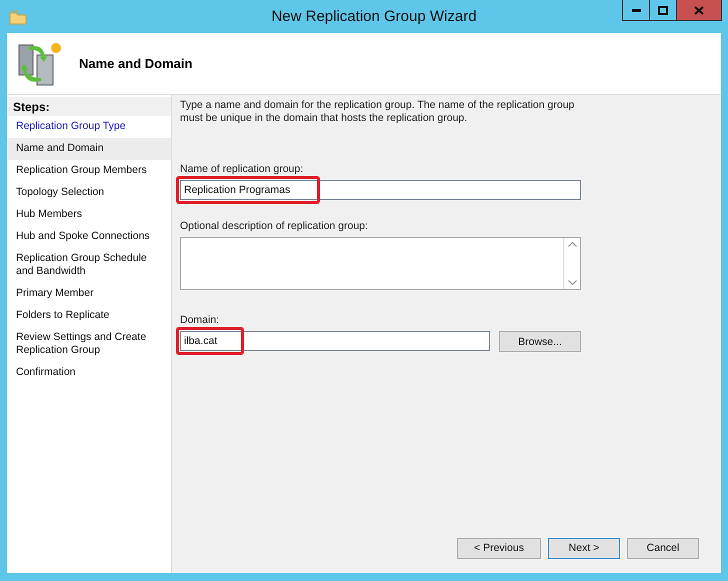 Image resolution: width=728 pixels, height=581 pixels. Describe the element at coordinates (335, 341) in the screenshot. I see `domain-field: ilba.cat` at that location.